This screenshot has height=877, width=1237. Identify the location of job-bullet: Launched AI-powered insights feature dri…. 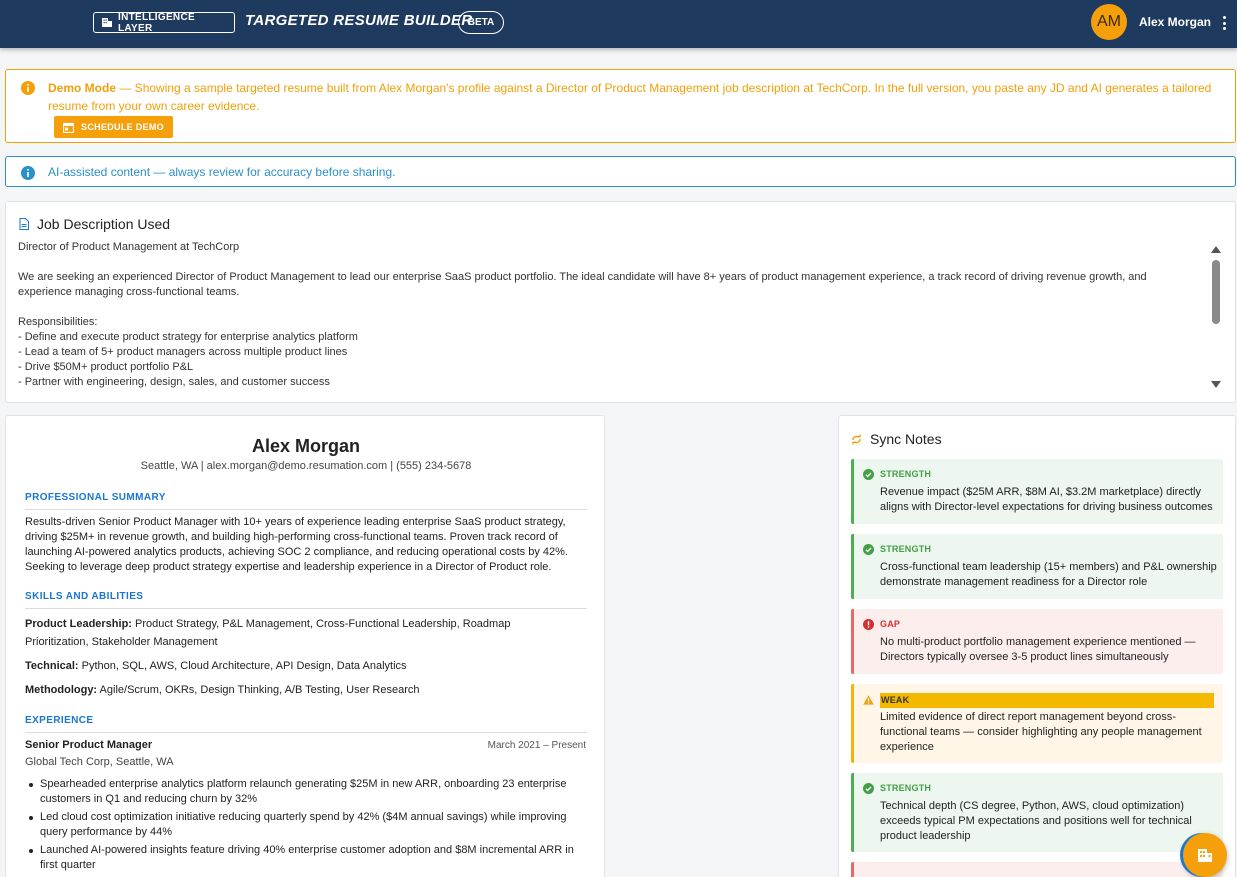
(300, 858).